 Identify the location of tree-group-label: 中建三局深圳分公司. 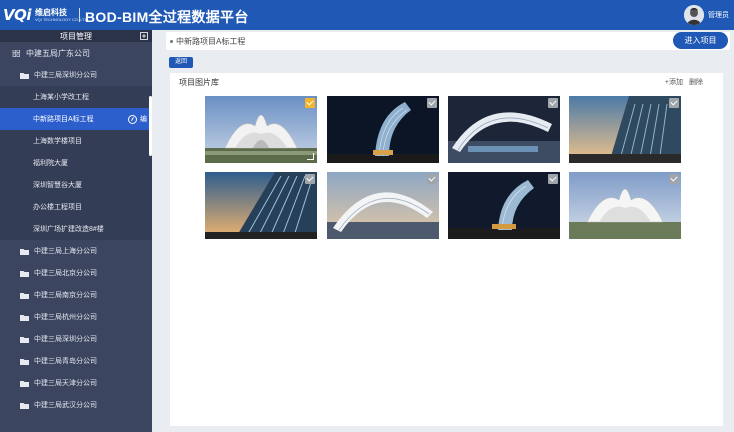
(65, 75).